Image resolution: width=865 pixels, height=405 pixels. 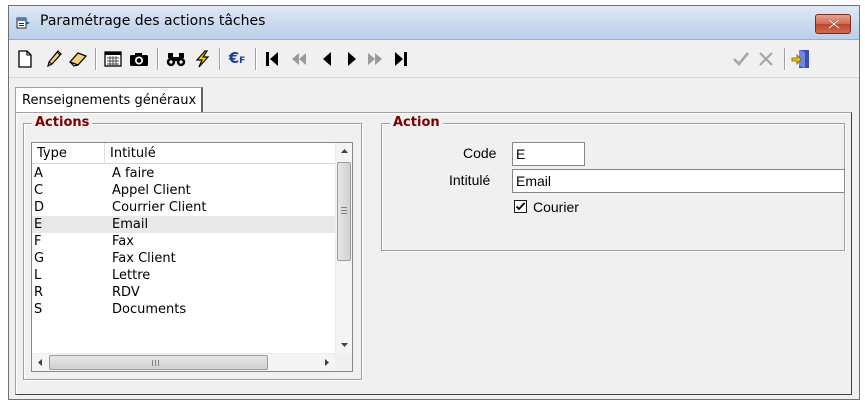 I want to click on euro-icon: €F, so click(x=237, y=57).